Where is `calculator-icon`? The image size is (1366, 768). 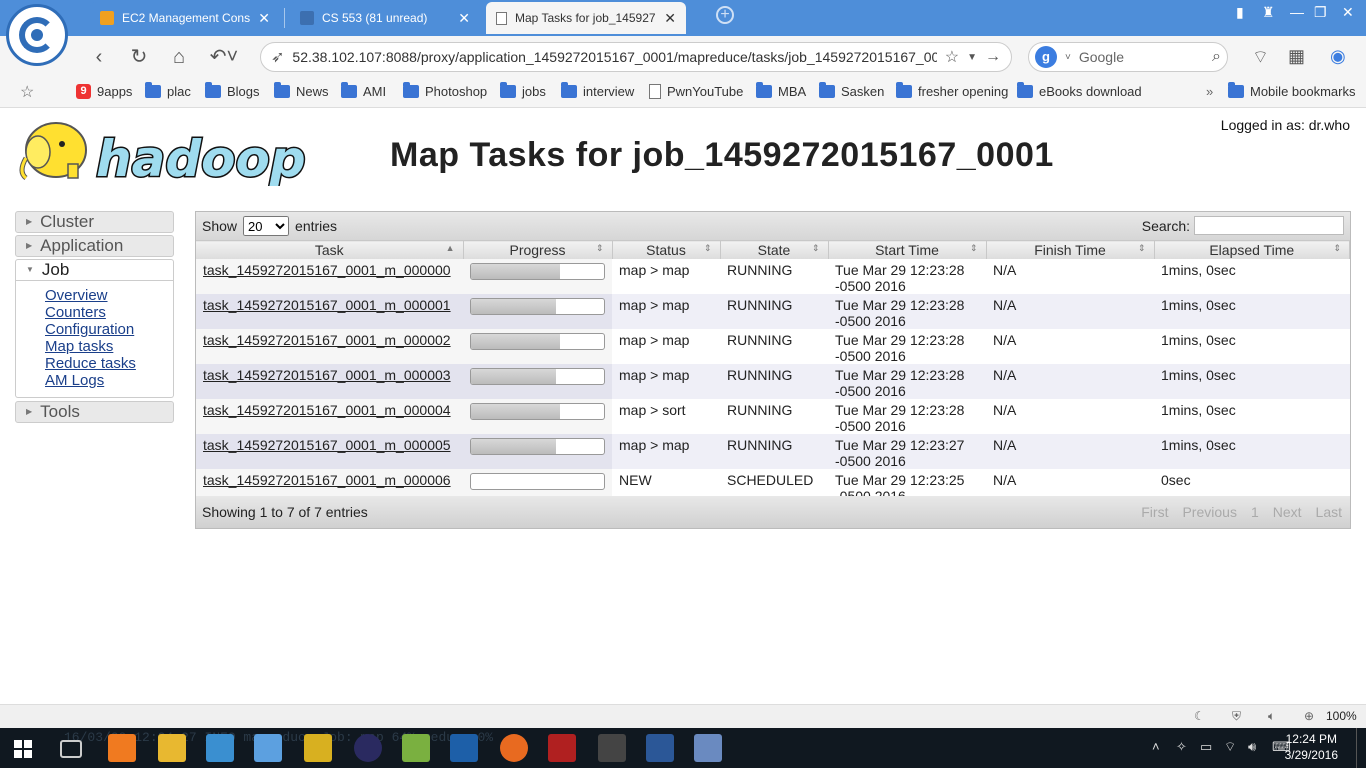 calculator-icon is located at coordinates (612, 748).